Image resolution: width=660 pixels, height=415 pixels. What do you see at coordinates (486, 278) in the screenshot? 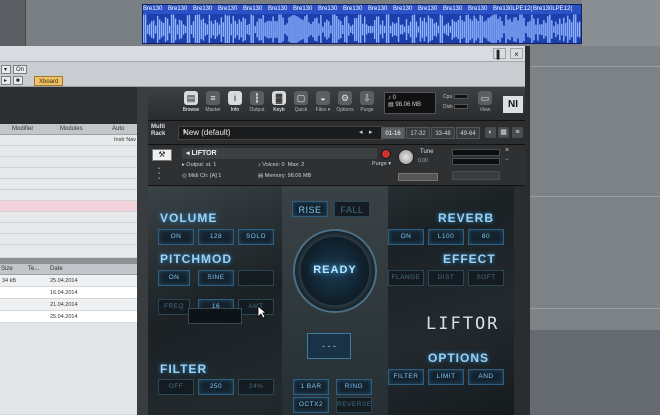
I see `effect-soft-button: SOFT` at bounding box center [486, 278].